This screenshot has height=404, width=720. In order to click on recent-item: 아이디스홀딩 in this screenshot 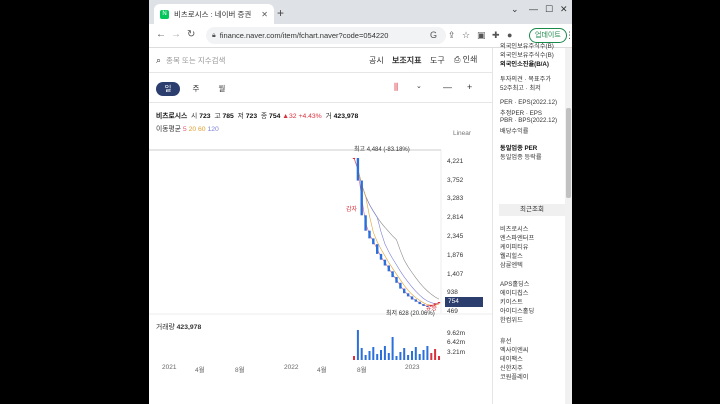, I will do `click(517, 310)`.